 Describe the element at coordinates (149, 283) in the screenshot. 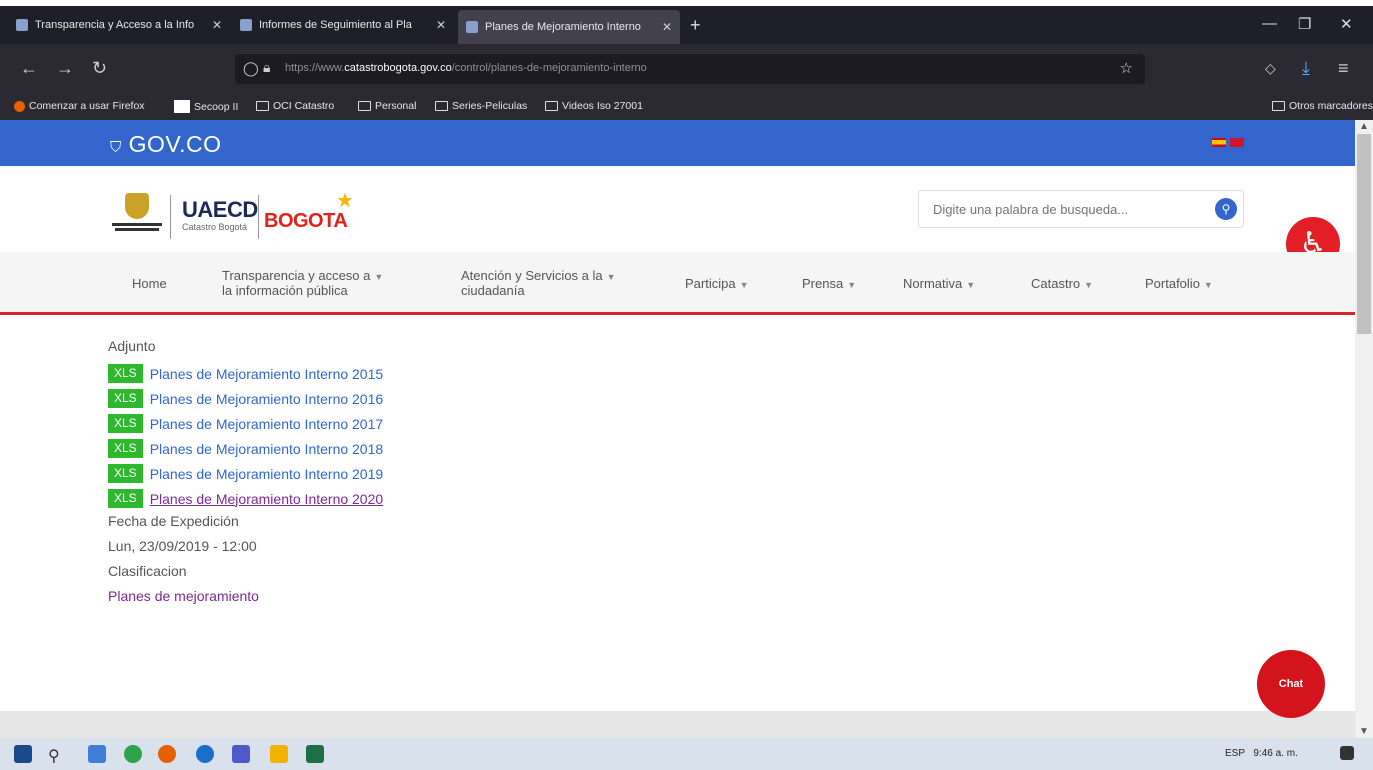

I see `menu-item-home: Home` at that location.